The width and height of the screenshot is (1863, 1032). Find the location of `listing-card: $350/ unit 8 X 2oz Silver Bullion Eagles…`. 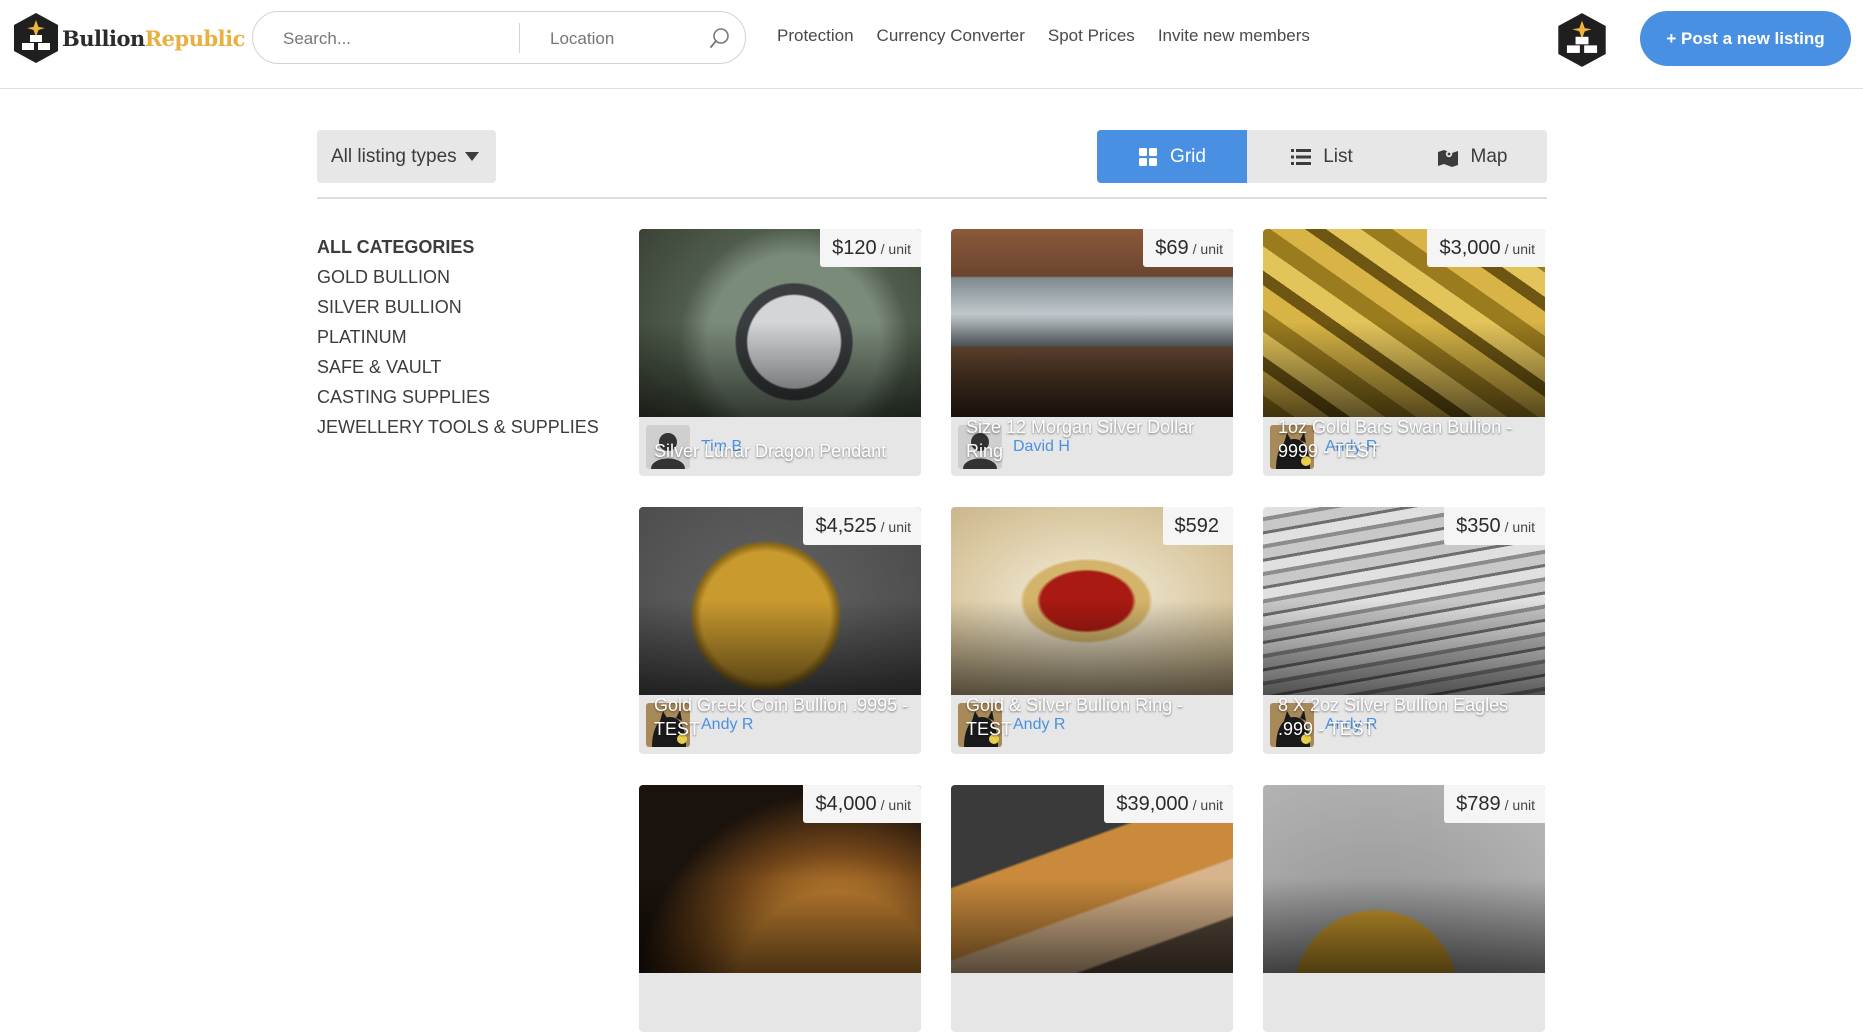

listing-card: $350/ unit 8 X 2oz Silver Bullion Eagles… is located at coordinates (1404, 630).